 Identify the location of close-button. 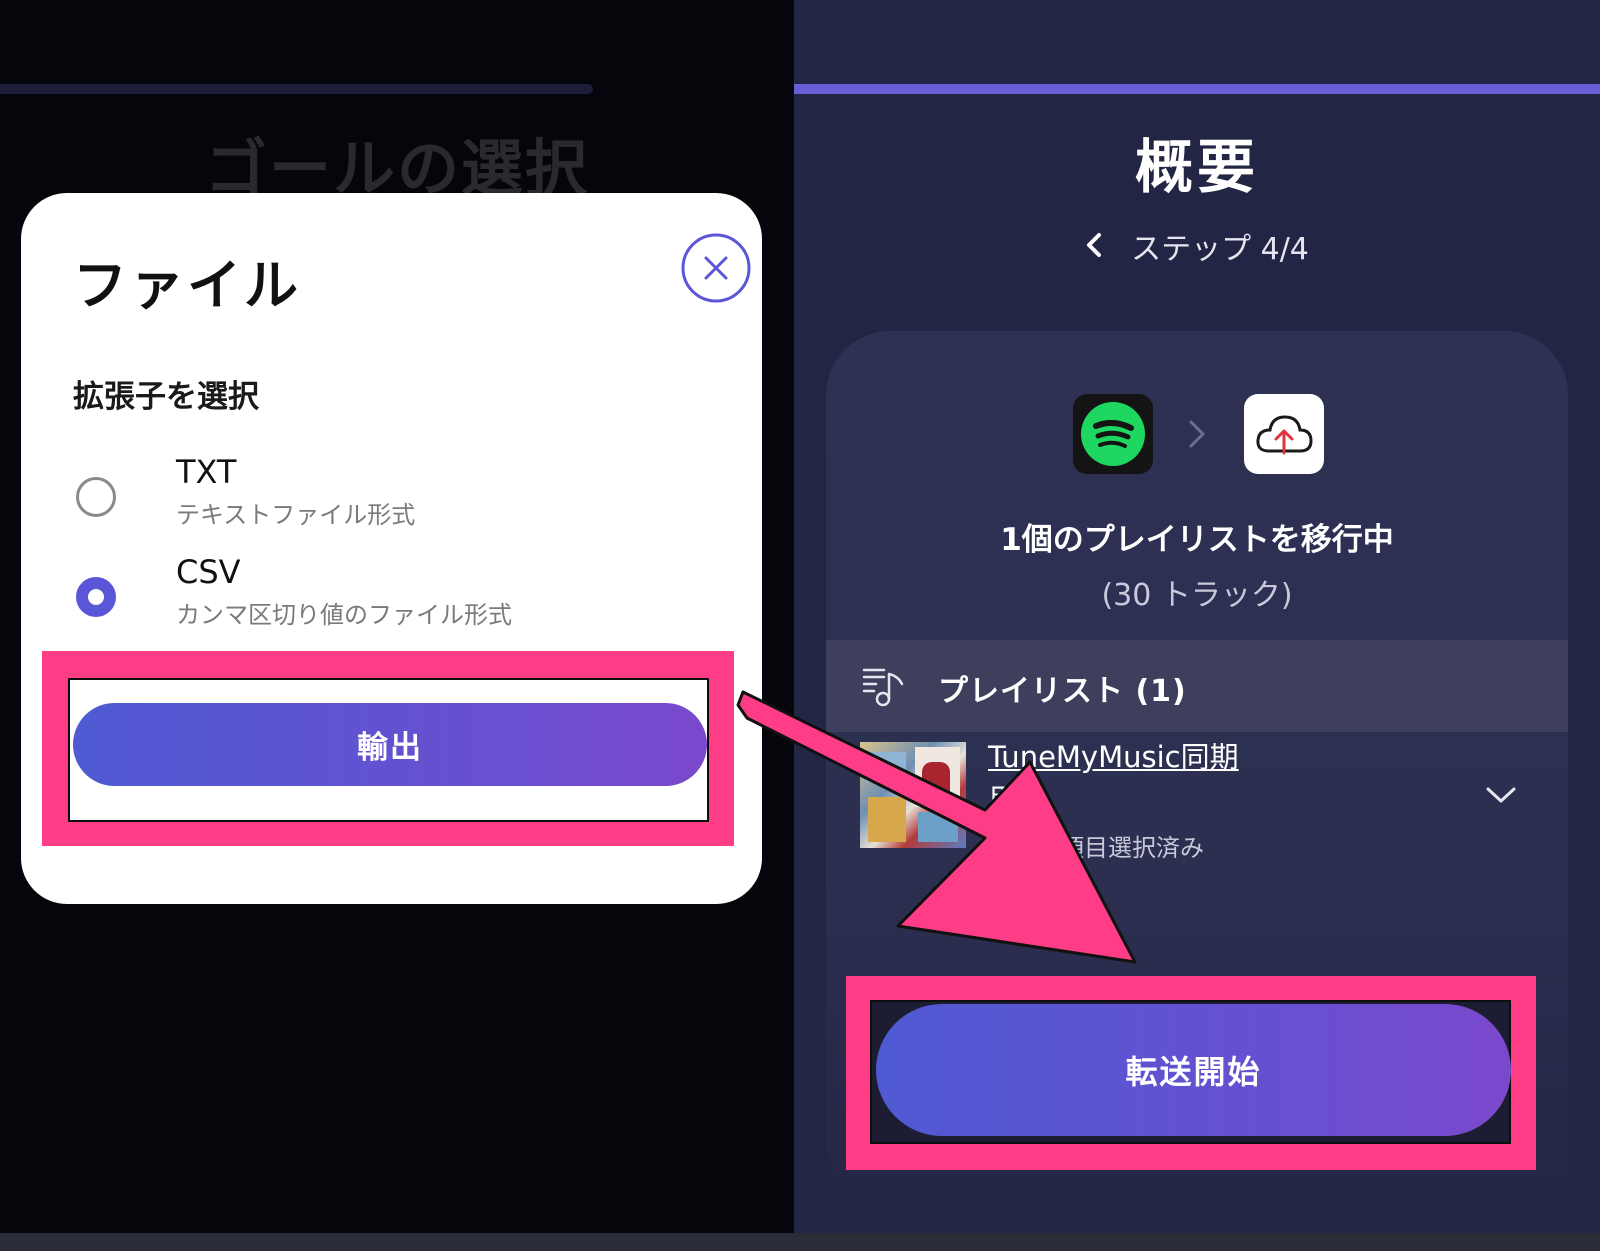
(716, 268).